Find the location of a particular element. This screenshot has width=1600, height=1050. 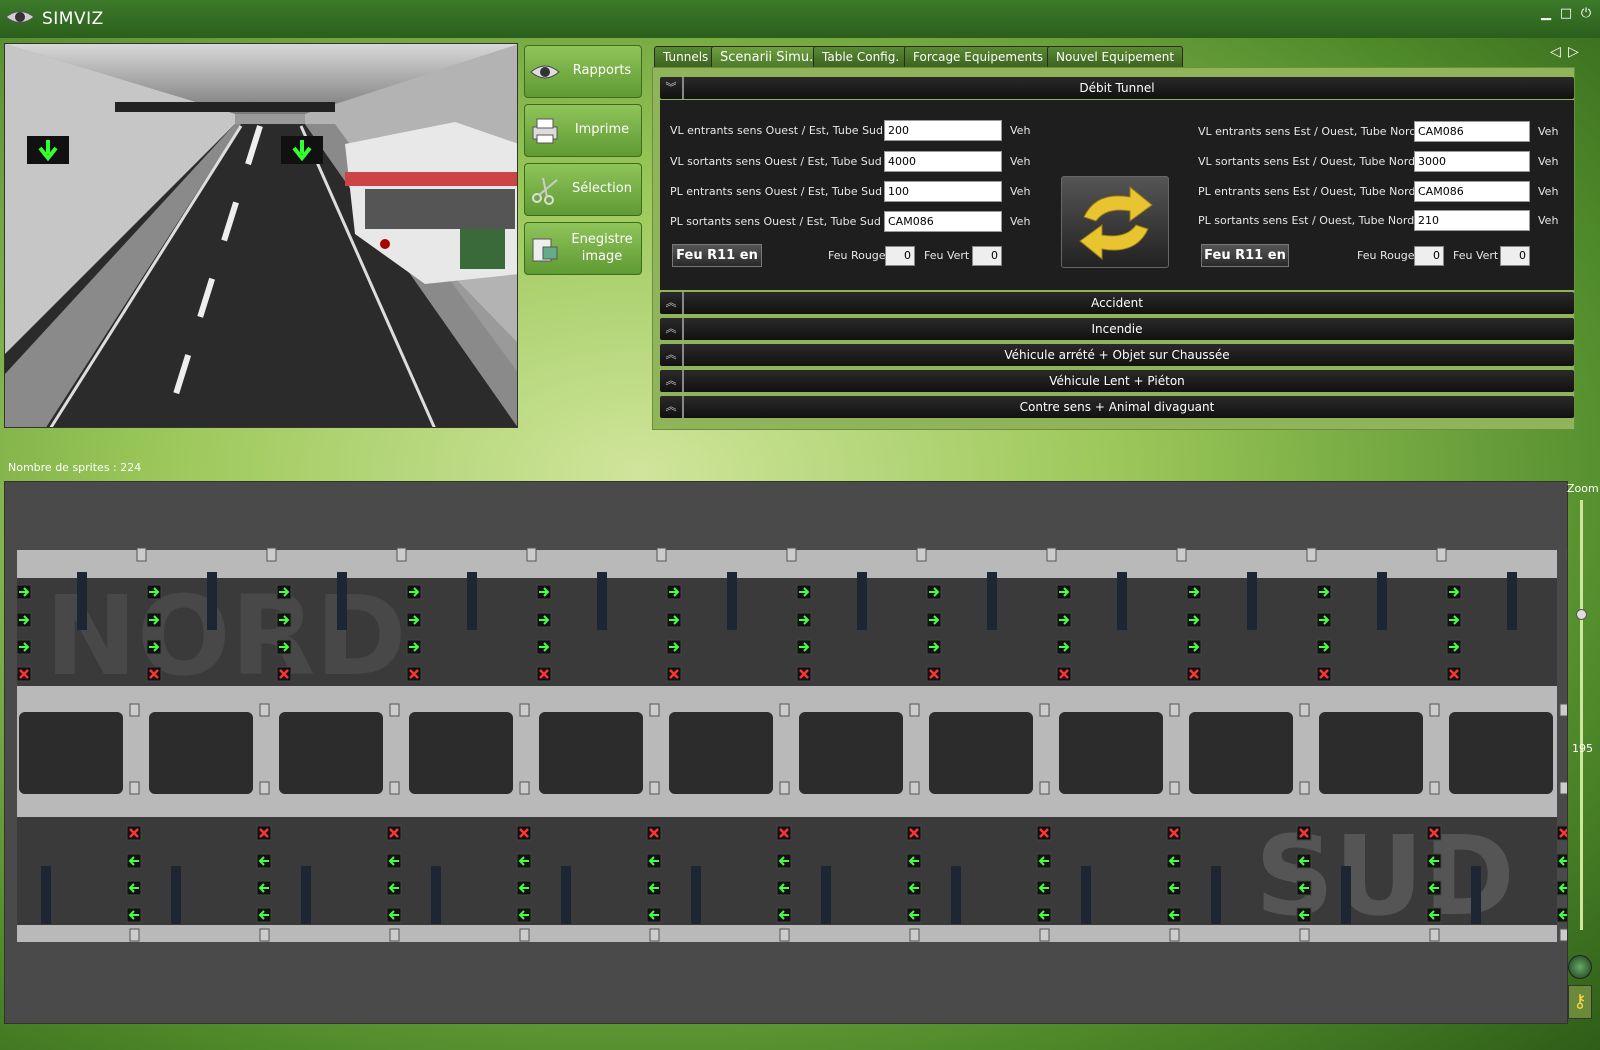

section-debit-tunnel: ︾ Débit Tunnel is located at coordinates (1117, 88).